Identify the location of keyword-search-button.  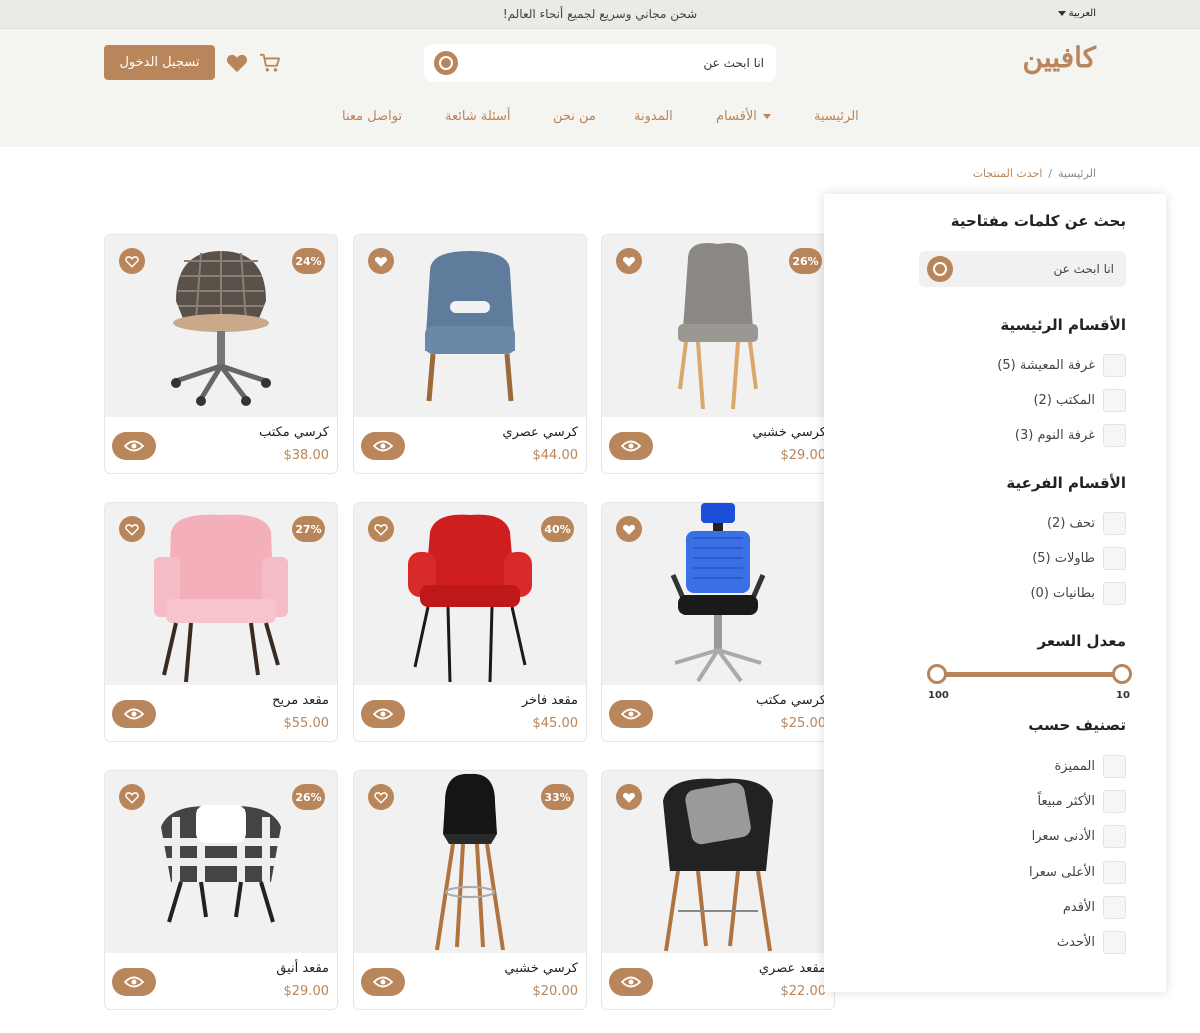
(940, 269).